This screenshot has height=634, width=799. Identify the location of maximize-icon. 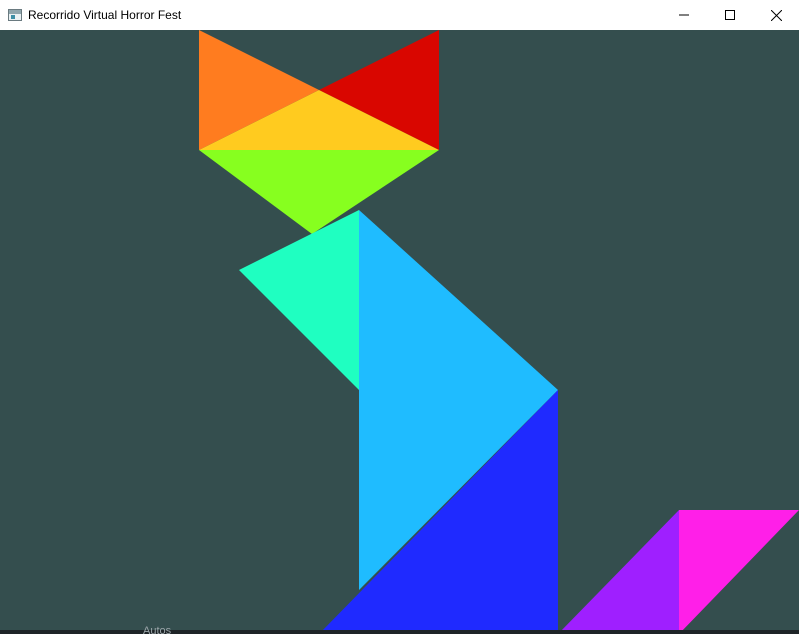
(730, 15).